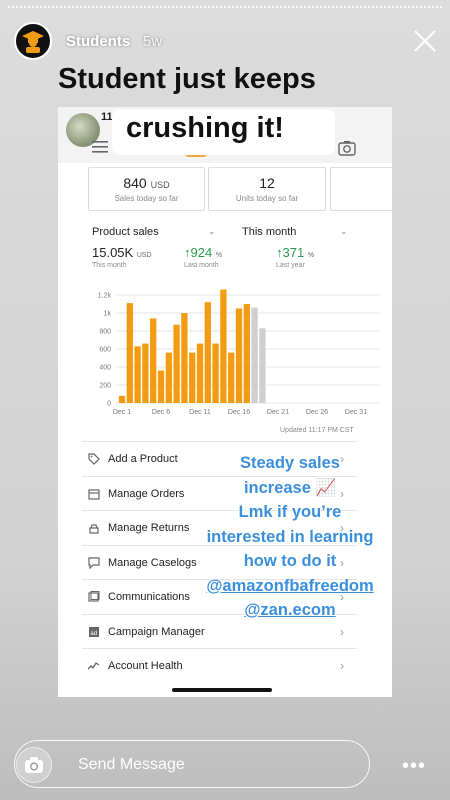 This screenshot has height=800, width=450. I want to click on y-tick-label: 1.2k, so click(105, 296).